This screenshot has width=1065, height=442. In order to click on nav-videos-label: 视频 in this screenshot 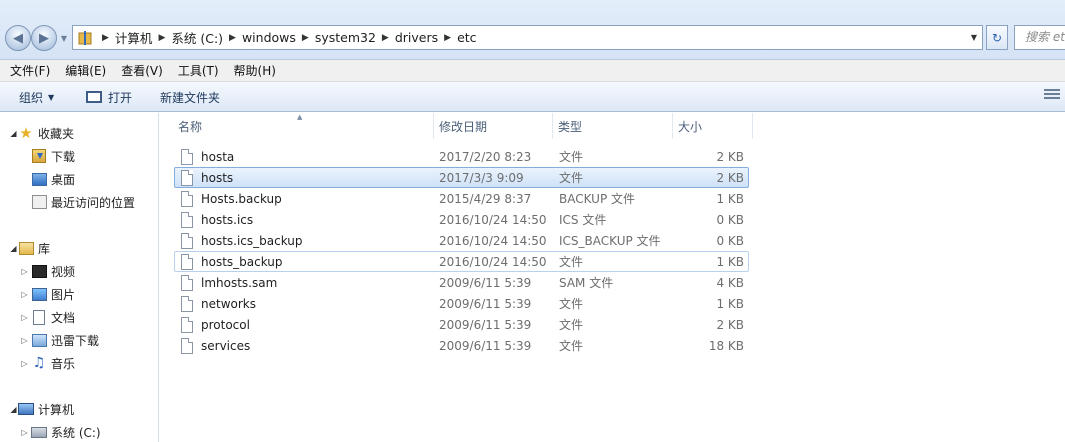, I will do `click(63, 271)`.